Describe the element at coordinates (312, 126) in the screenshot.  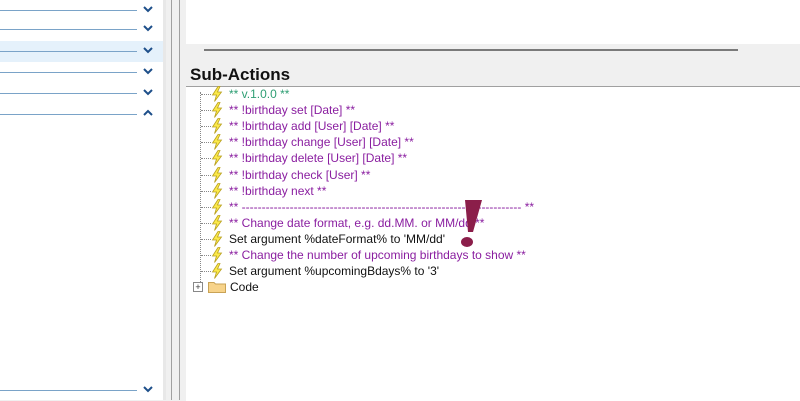
I see `tree-item-label: ** !birthday add [User] [Date] **` at that location.